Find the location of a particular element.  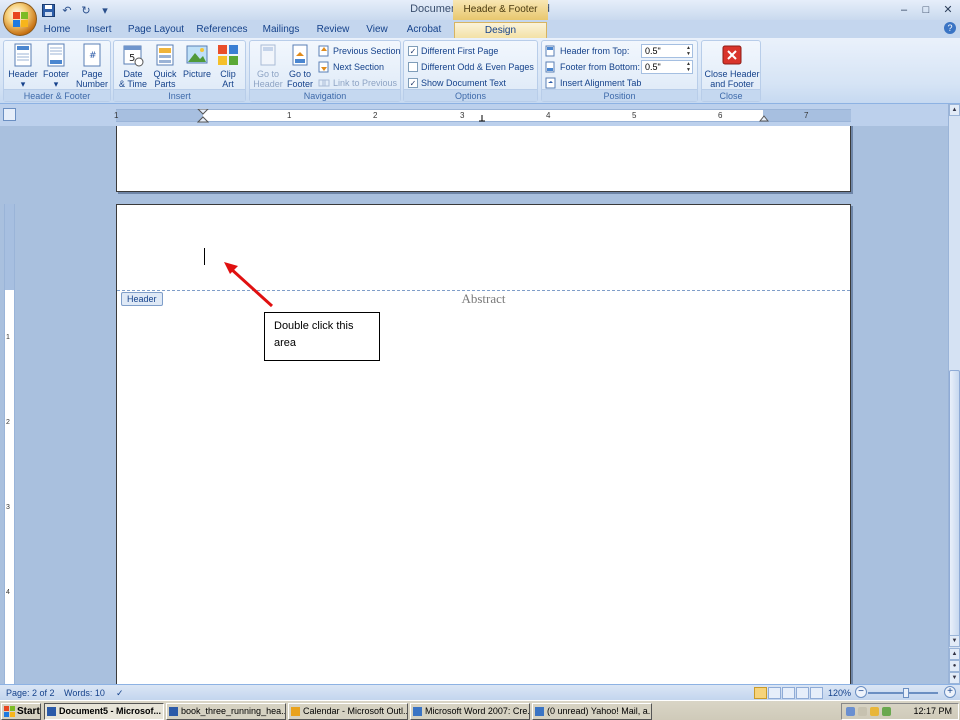

zoom-in-icon: + is located at coordinates (950, 692).